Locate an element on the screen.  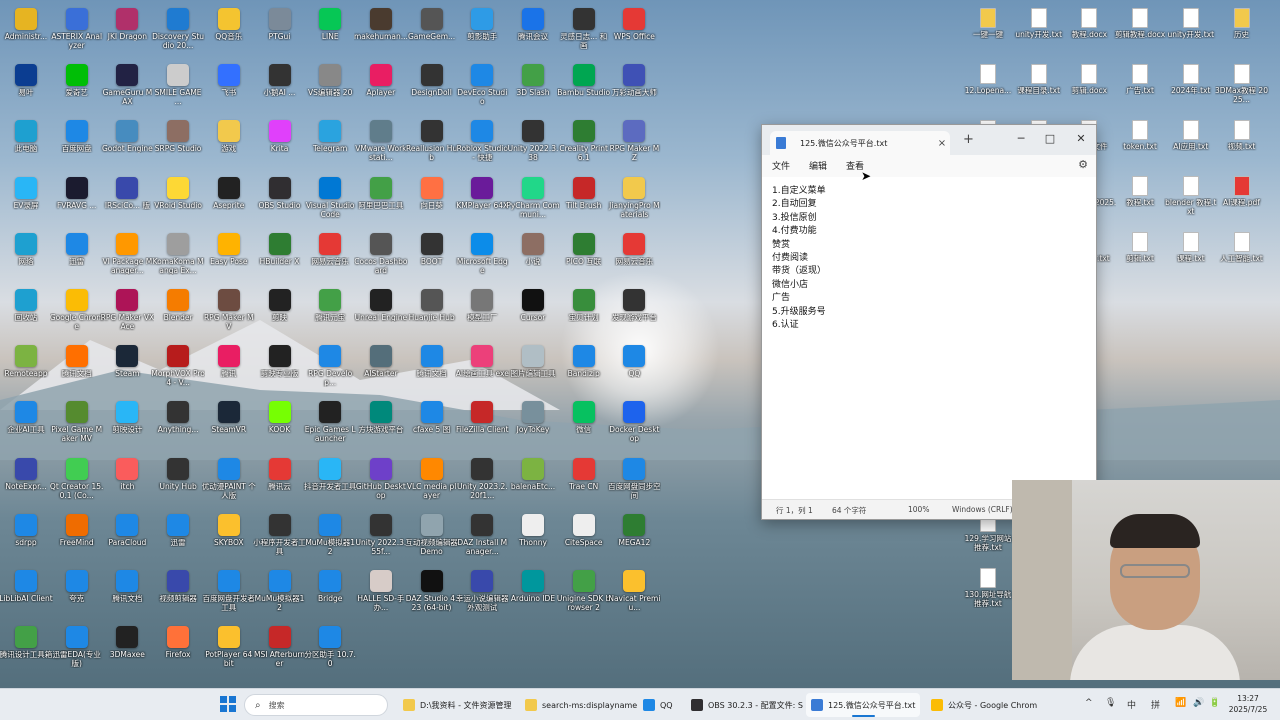
desktop-file-icon: 教程.txt is located at coordinates (1140, 200).